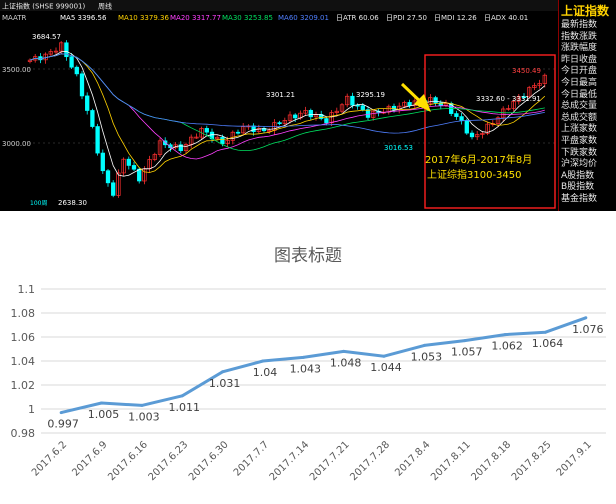 Image resolution: width=616 pixels, height=504 pixels. Describe the element at coordinates (16, 144) in the screenshot. I see `axis-label-3000: 3000.00` at that location.